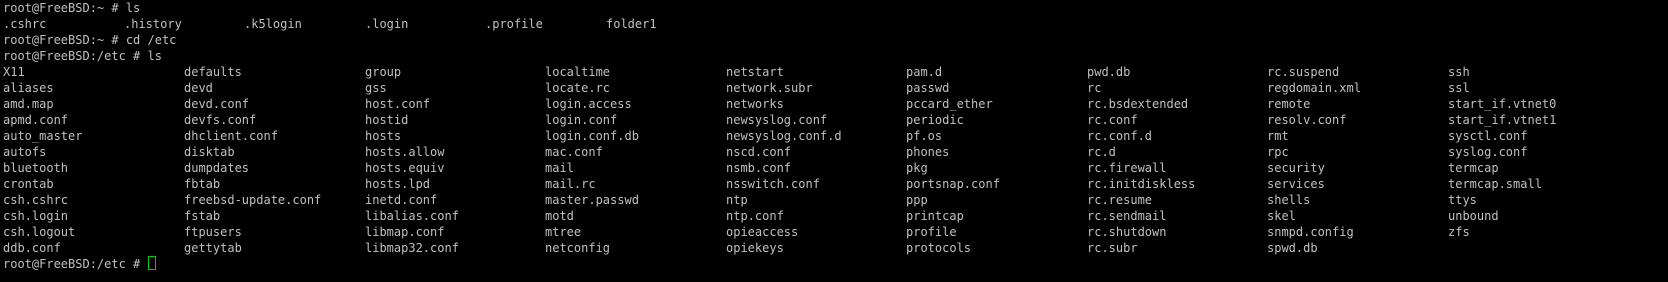 Image resolution: width=1668 pixels, height=282 pixels. Describe the element at coordinates (90, 40) in the screenshot. I see `command-prompt-line: root@FreeBSD:~ # cd /etc` at that location.